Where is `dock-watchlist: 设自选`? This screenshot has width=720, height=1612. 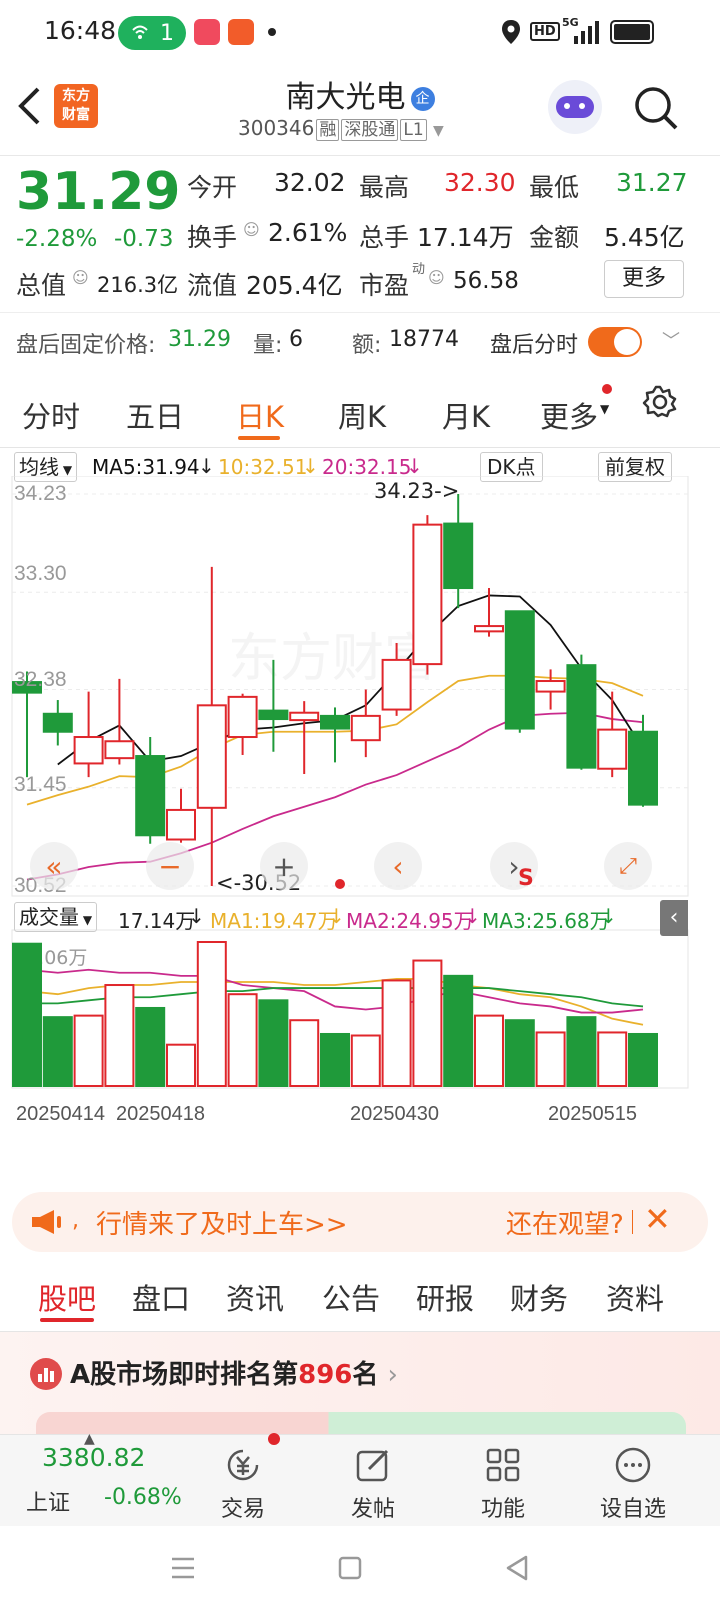 dock-watchlist: 设自选 is located at coordinates (633, 1481).